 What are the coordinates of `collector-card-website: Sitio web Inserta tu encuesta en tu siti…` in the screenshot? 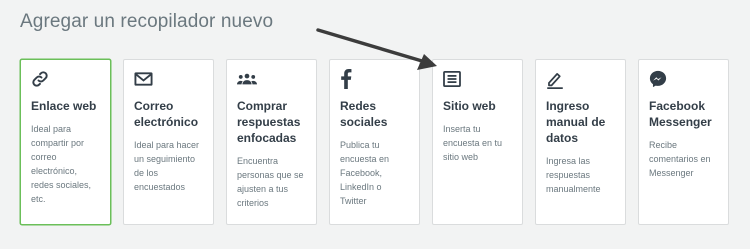 It's located at (477, 142).